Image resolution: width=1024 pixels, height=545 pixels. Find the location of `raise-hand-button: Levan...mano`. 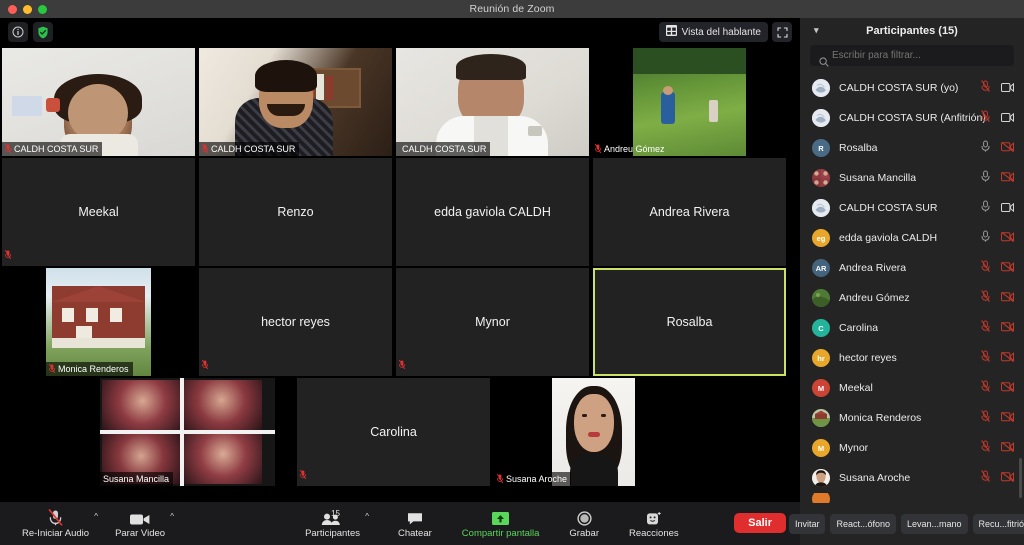

raise-hand-button: Levan...mano is located at coordinates (934, 524).